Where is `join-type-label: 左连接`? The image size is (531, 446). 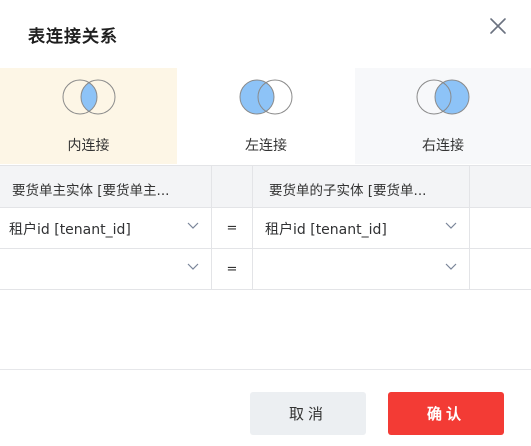 join-type-label: 左连接 is located at coordinates (266, 146).